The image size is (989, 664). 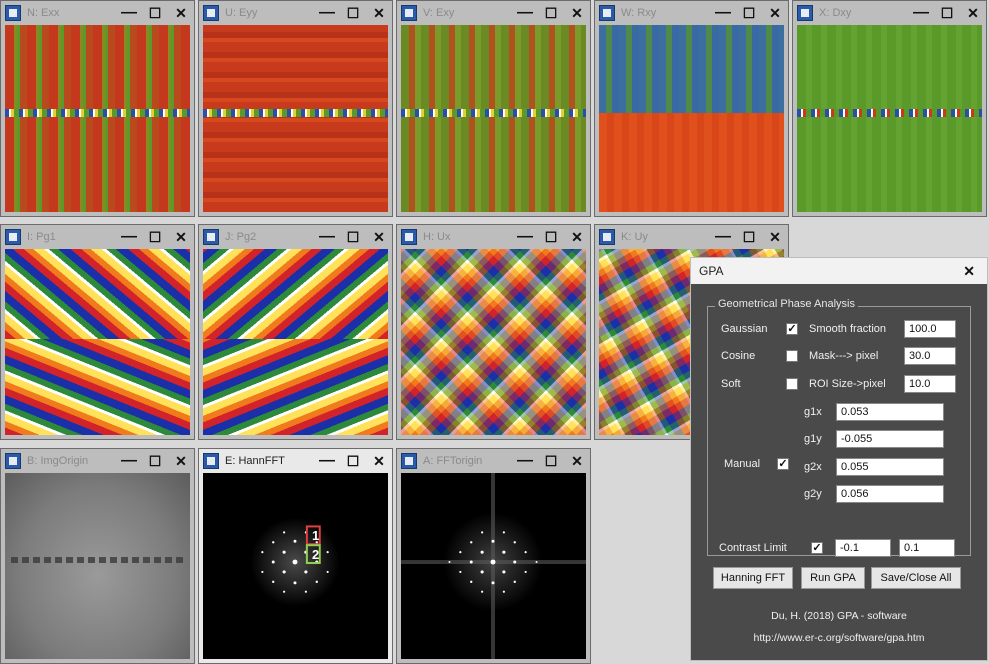 I want to click on ux-displacement-map, so click(x=493, y=342).